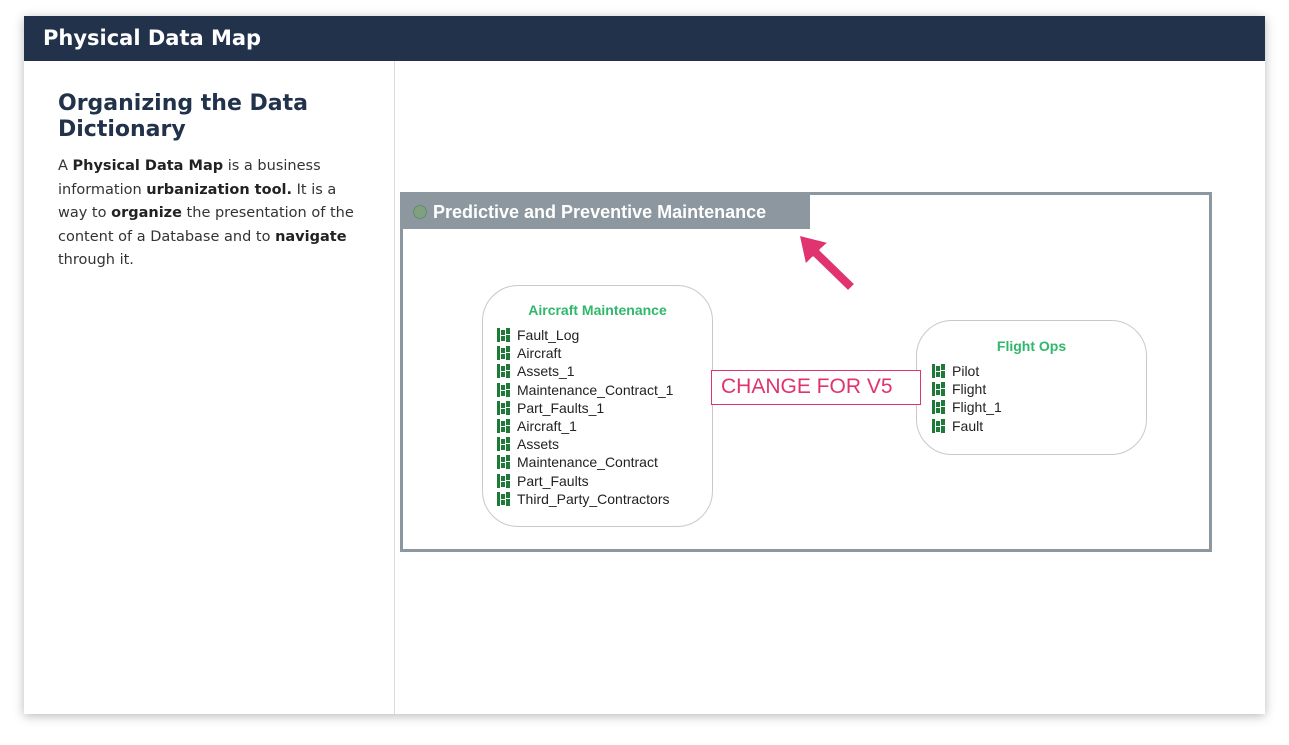 The height and width of the screenshot is (745, 1289). I want to click on table-name: Aircraft, so click(539, 353).